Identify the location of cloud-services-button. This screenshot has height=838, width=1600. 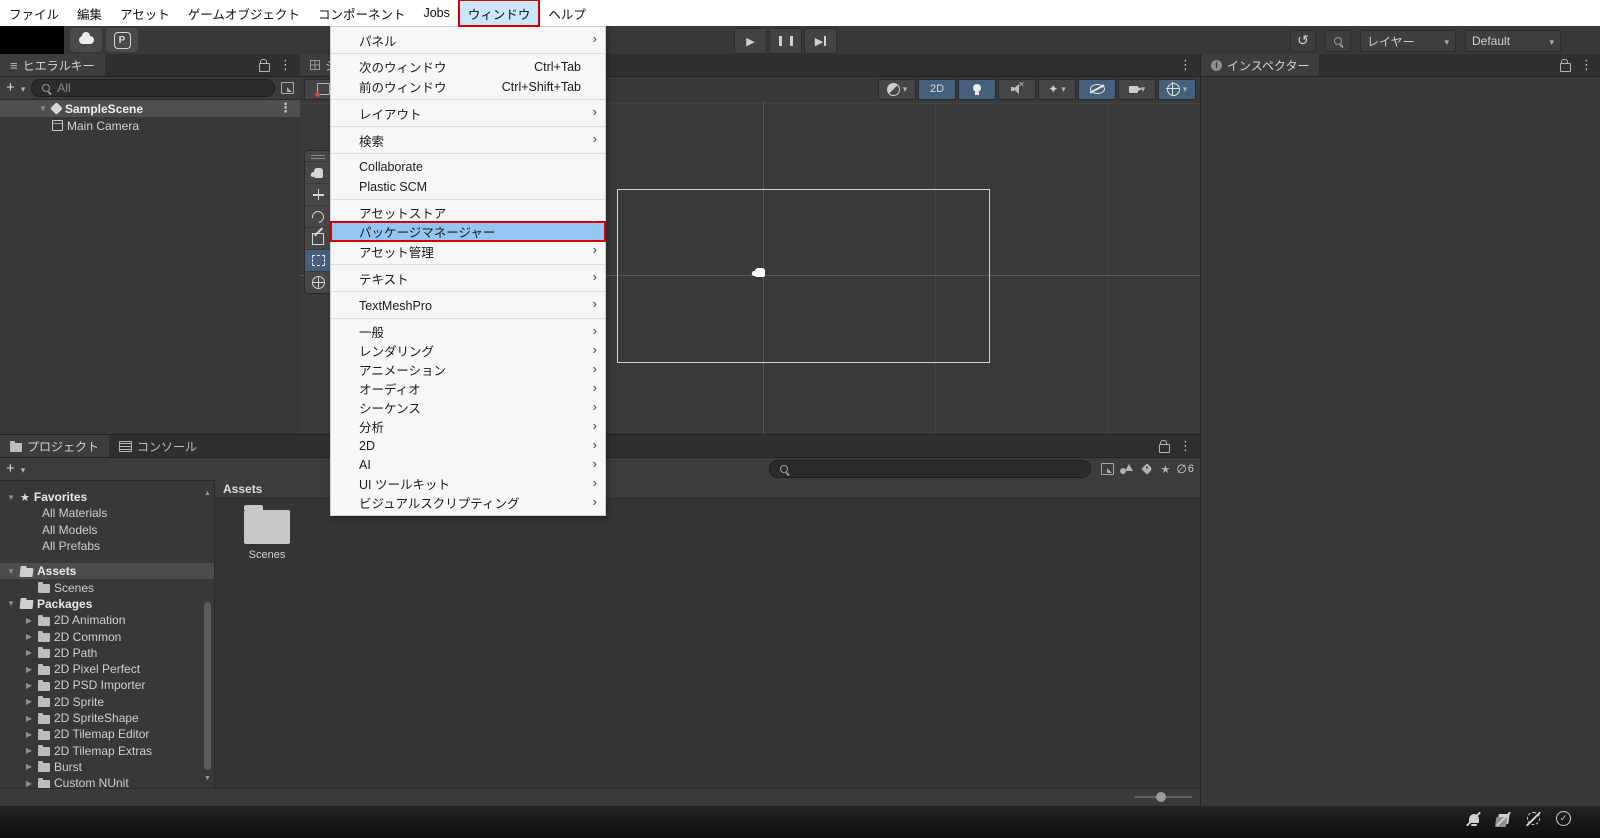
(86, 40).